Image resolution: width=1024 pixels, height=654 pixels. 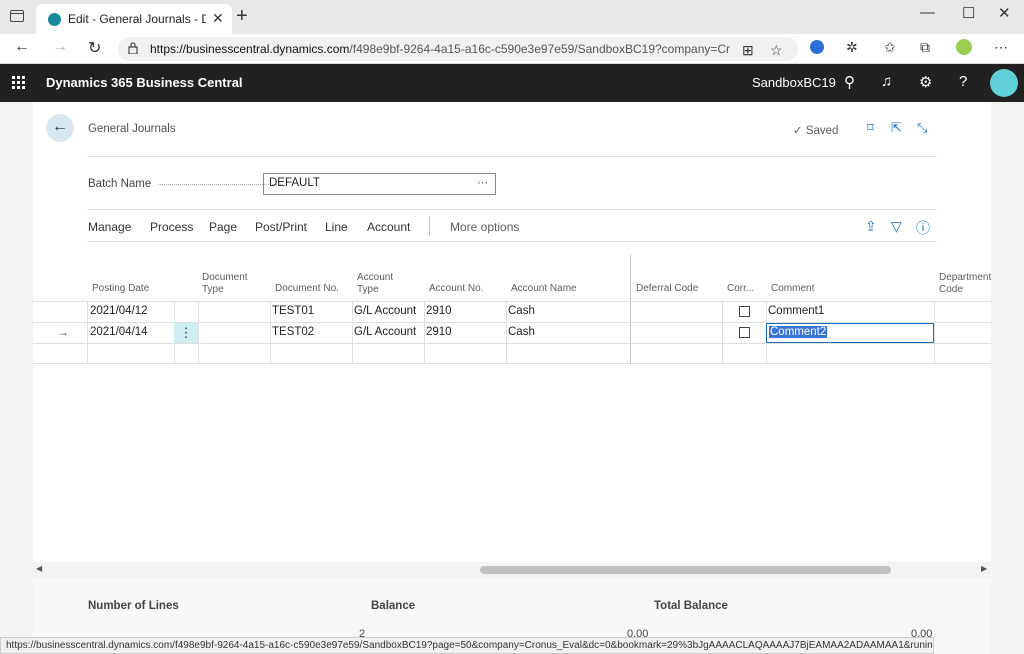 What do you see at coordinates (822, 131) in the screenshot?
I see `saved-label: Saved` at bounding box center [822, 131].